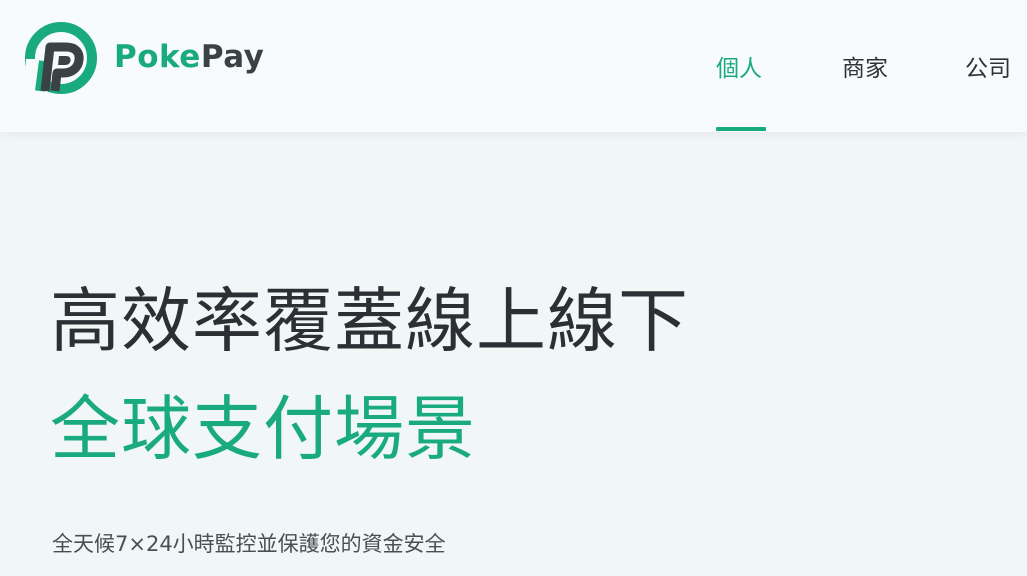 Image resolution: width=1027 pixels, height=576 pixels. I want to click on pokepay-logo-icon, so click(61, 58).